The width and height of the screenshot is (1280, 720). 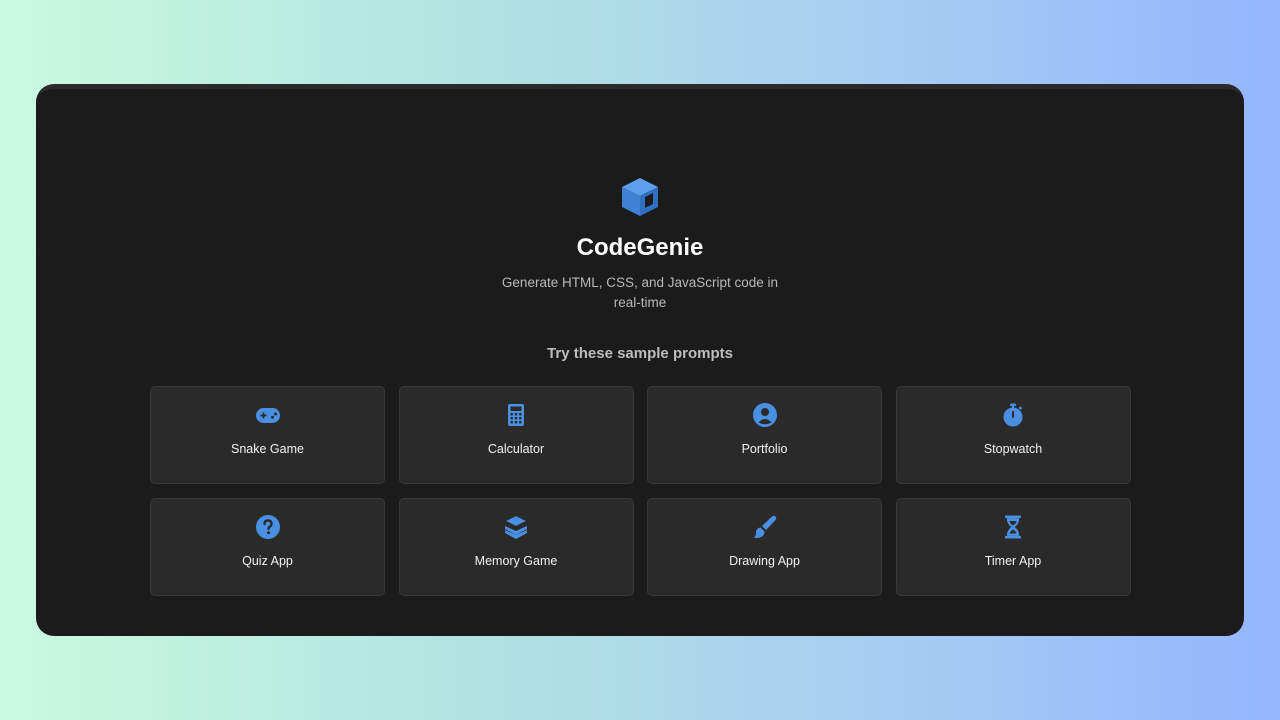 What do you see at coordinates (268, 527) in the screenshot?
I see `question-circle-icon` at bounding box center [268, 527].